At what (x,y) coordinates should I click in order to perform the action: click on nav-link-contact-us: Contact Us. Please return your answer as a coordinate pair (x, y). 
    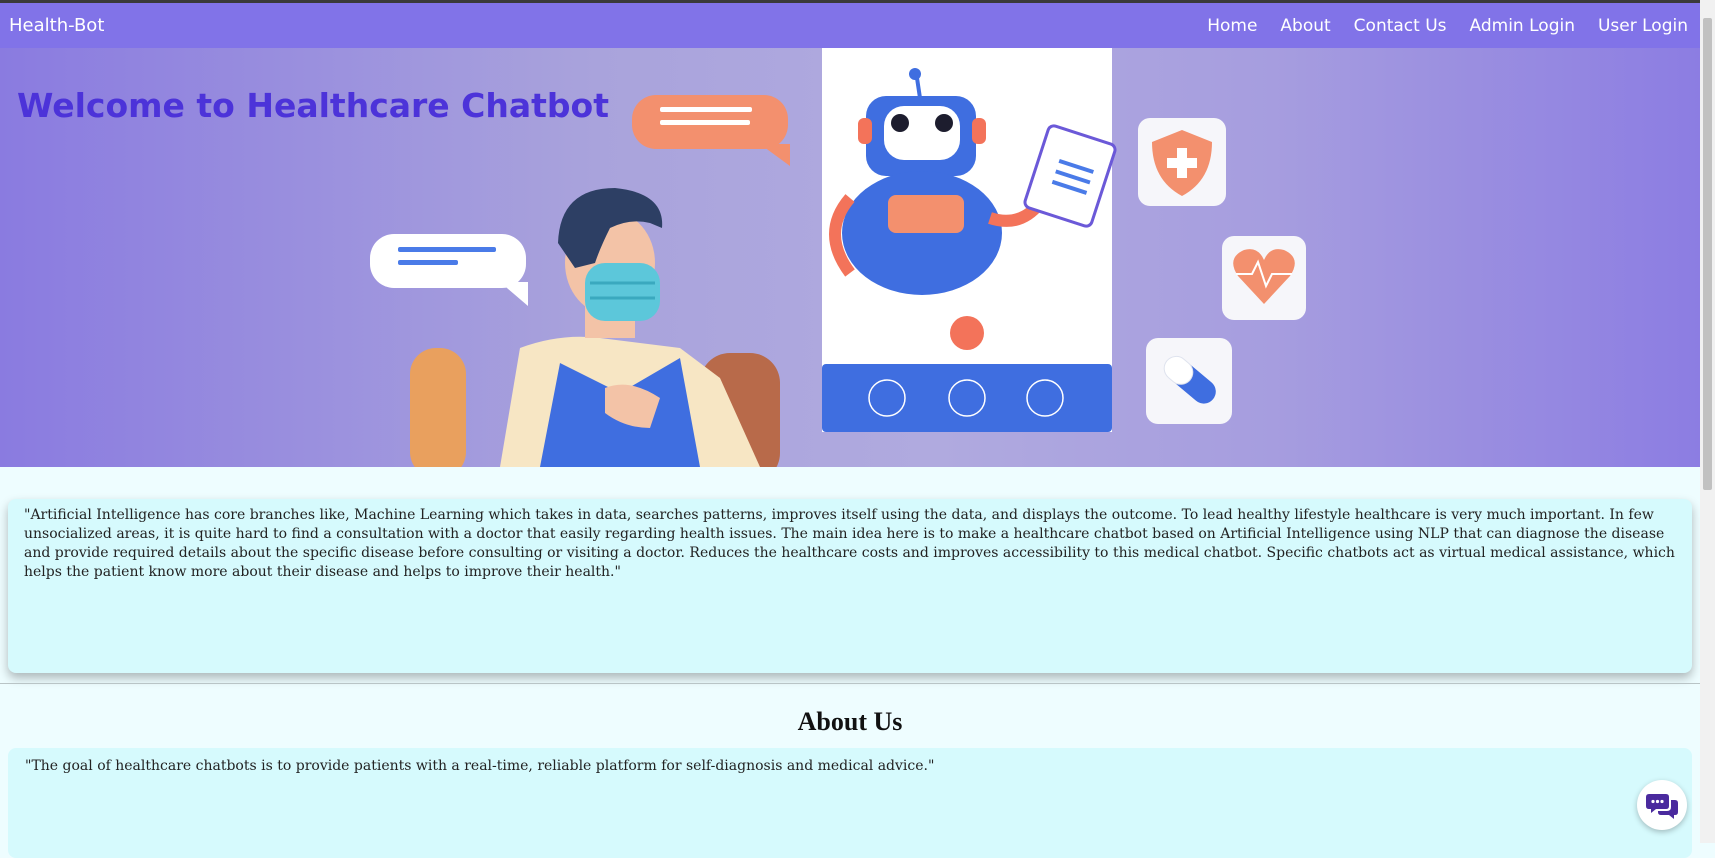
    Looking at the image, I should click on (1400, 26).